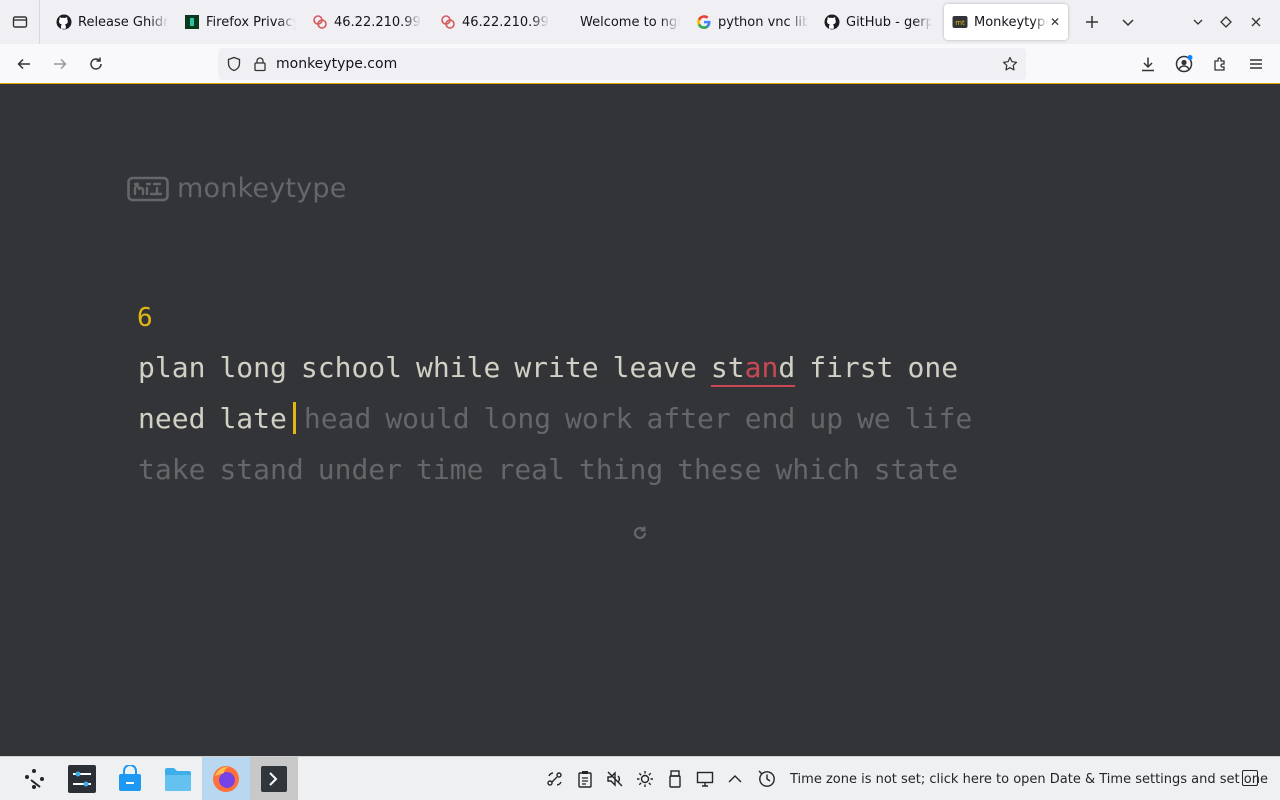 The height and width of the screenshot is (800, 1280). Describe the element at coordinates (450, 469) in the screenshot. I see `upcoming-word: time` at that location.